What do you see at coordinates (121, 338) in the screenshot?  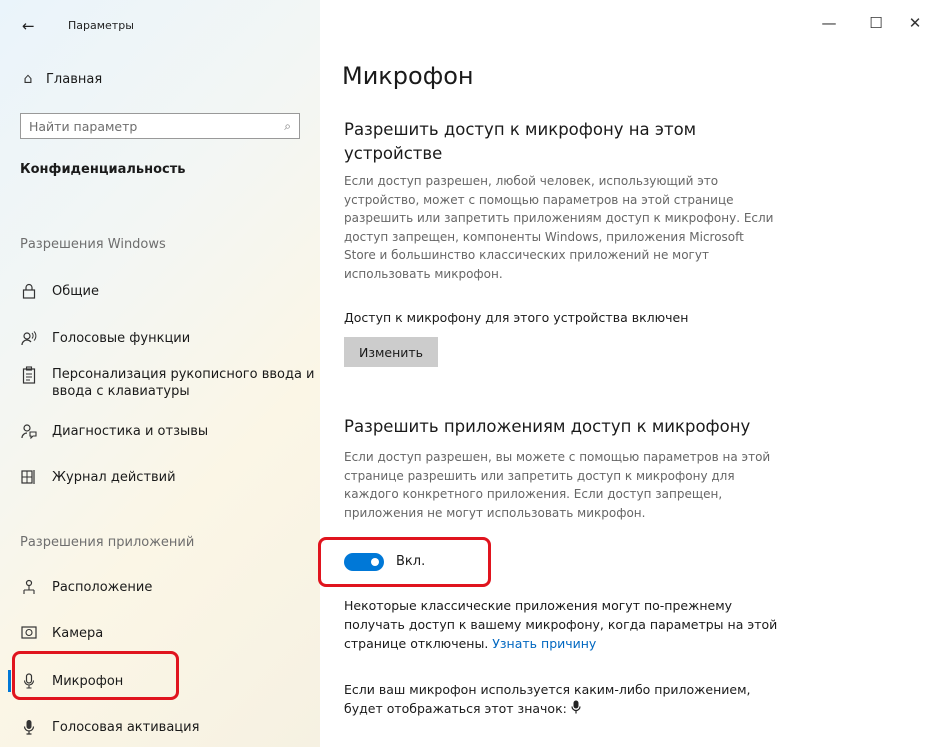 I see `sidebar-item-label: Голосовые функции` at bounding box center [121, 338].